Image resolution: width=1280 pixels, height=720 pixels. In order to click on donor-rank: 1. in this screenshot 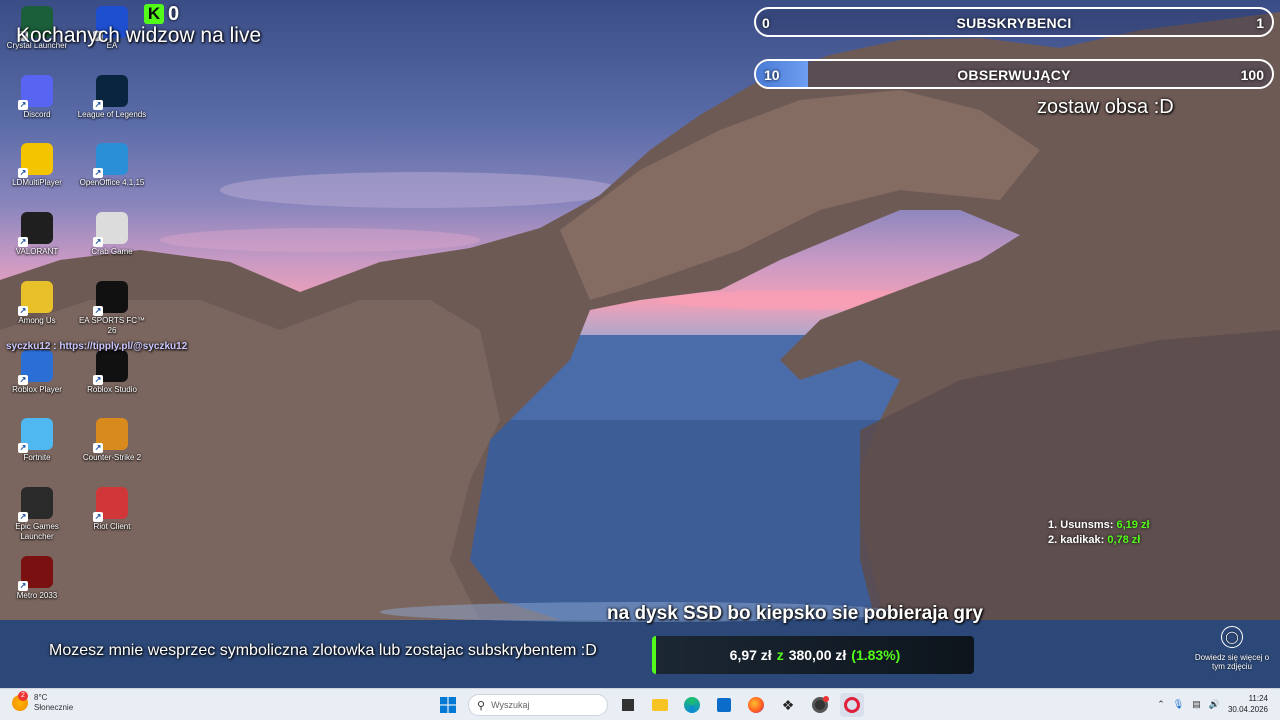, I will do `click(1053, 525)`.